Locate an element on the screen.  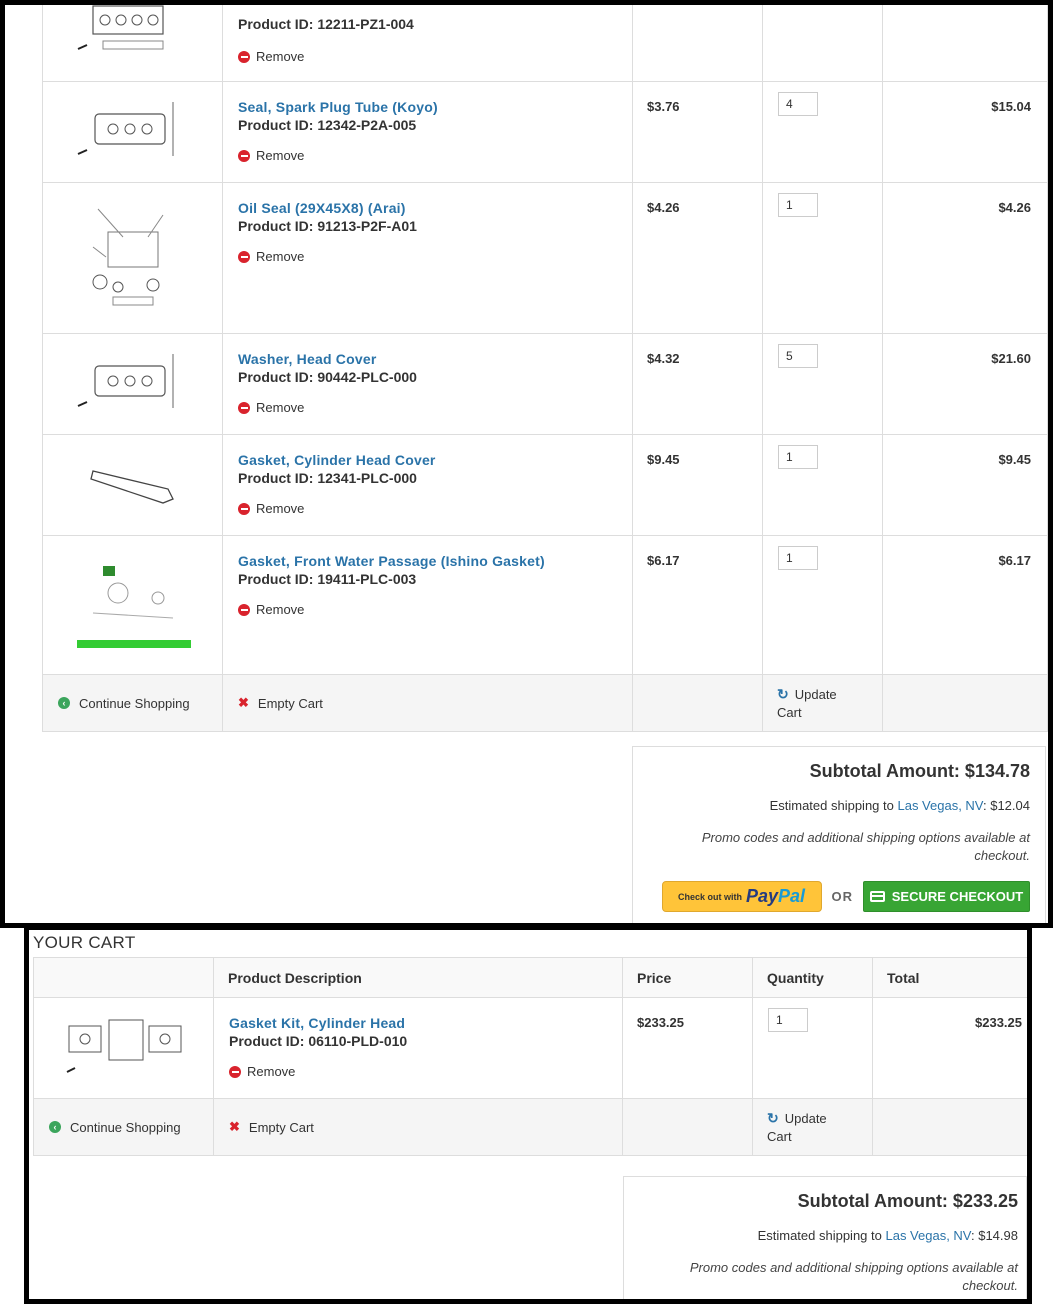
table-header: Product Description Price Quantity Total is located at coordinates (530, 977).